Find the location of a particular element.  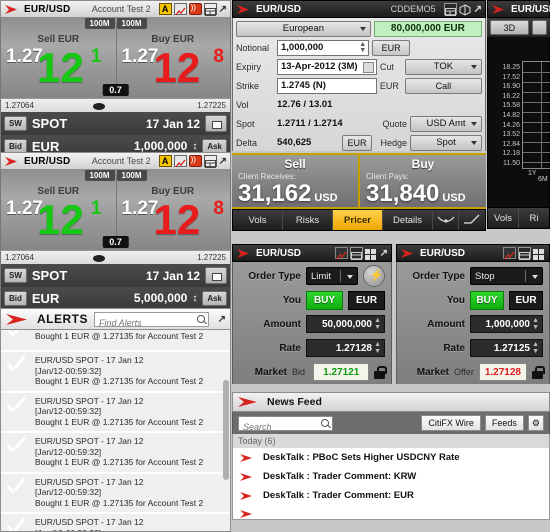

gear-icon: ⚙ is located at coordinates (535, 423).